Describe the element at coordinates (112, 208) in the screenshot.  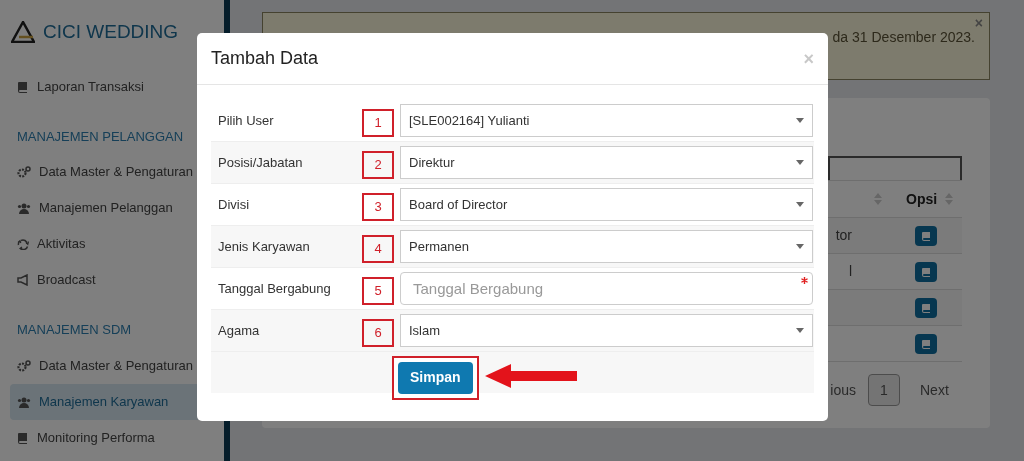
I see `sidebar-item: Manajemen Pelanggan` at that location.